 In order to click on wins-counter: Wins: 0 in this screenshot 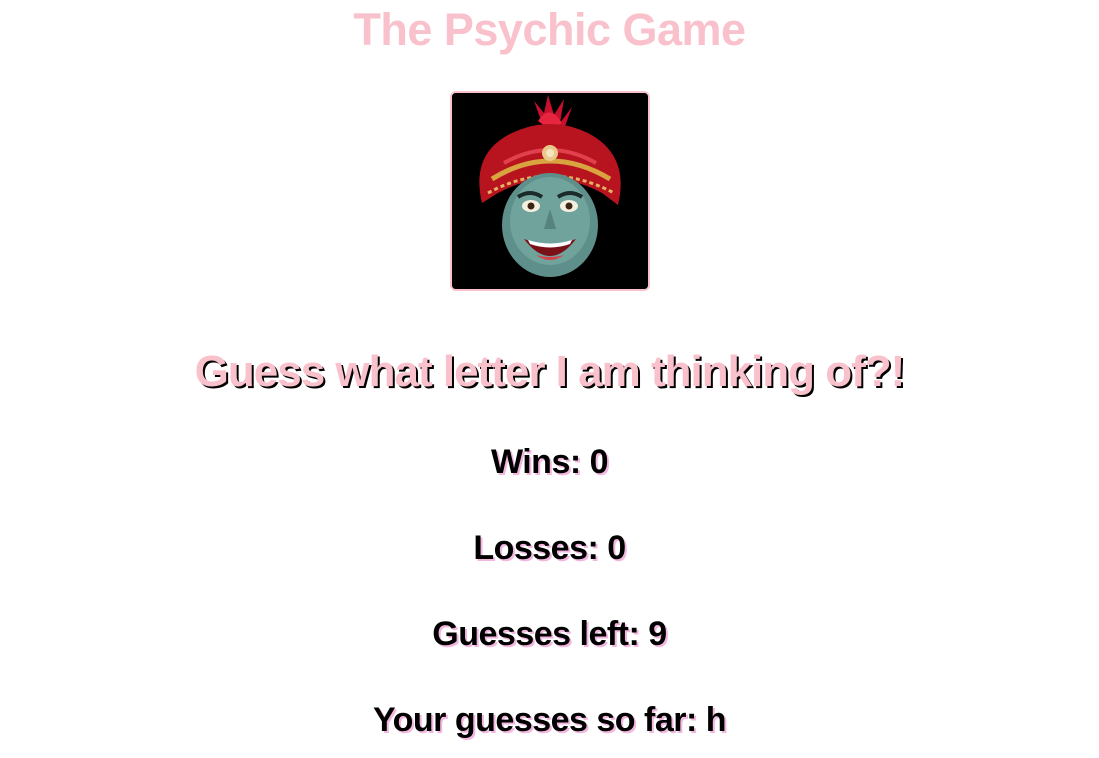, I will do `click(549, 462)`.